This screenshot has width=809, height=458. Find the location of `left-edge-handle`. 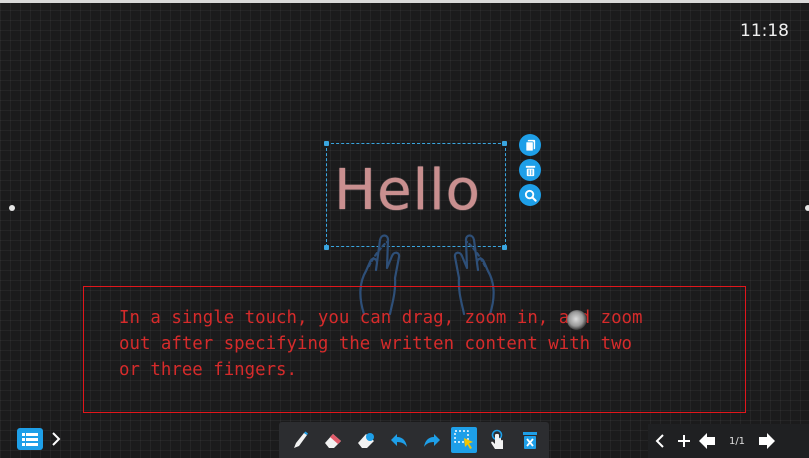

left-edge-handle is located at coordinates (12, 208).